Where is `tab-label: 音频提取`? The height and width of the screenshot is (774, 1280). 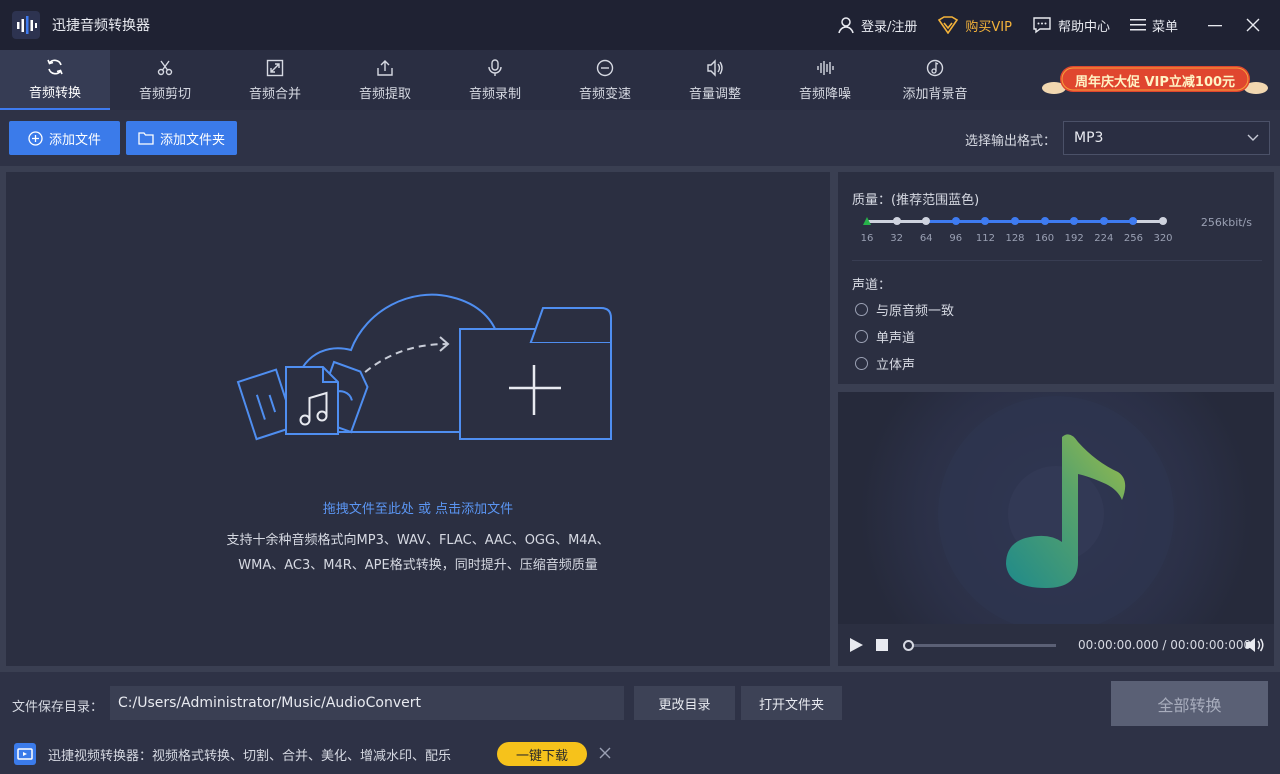 tab-label: 音频提取 is located at coordinates (384, 94).